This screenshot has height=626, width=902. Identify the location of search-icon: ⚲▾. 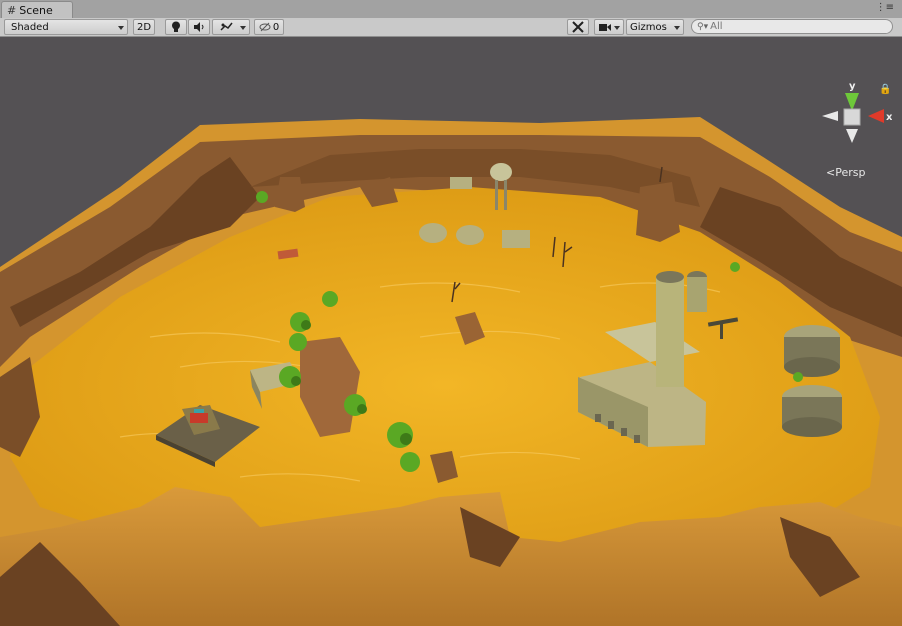
(703, 26).